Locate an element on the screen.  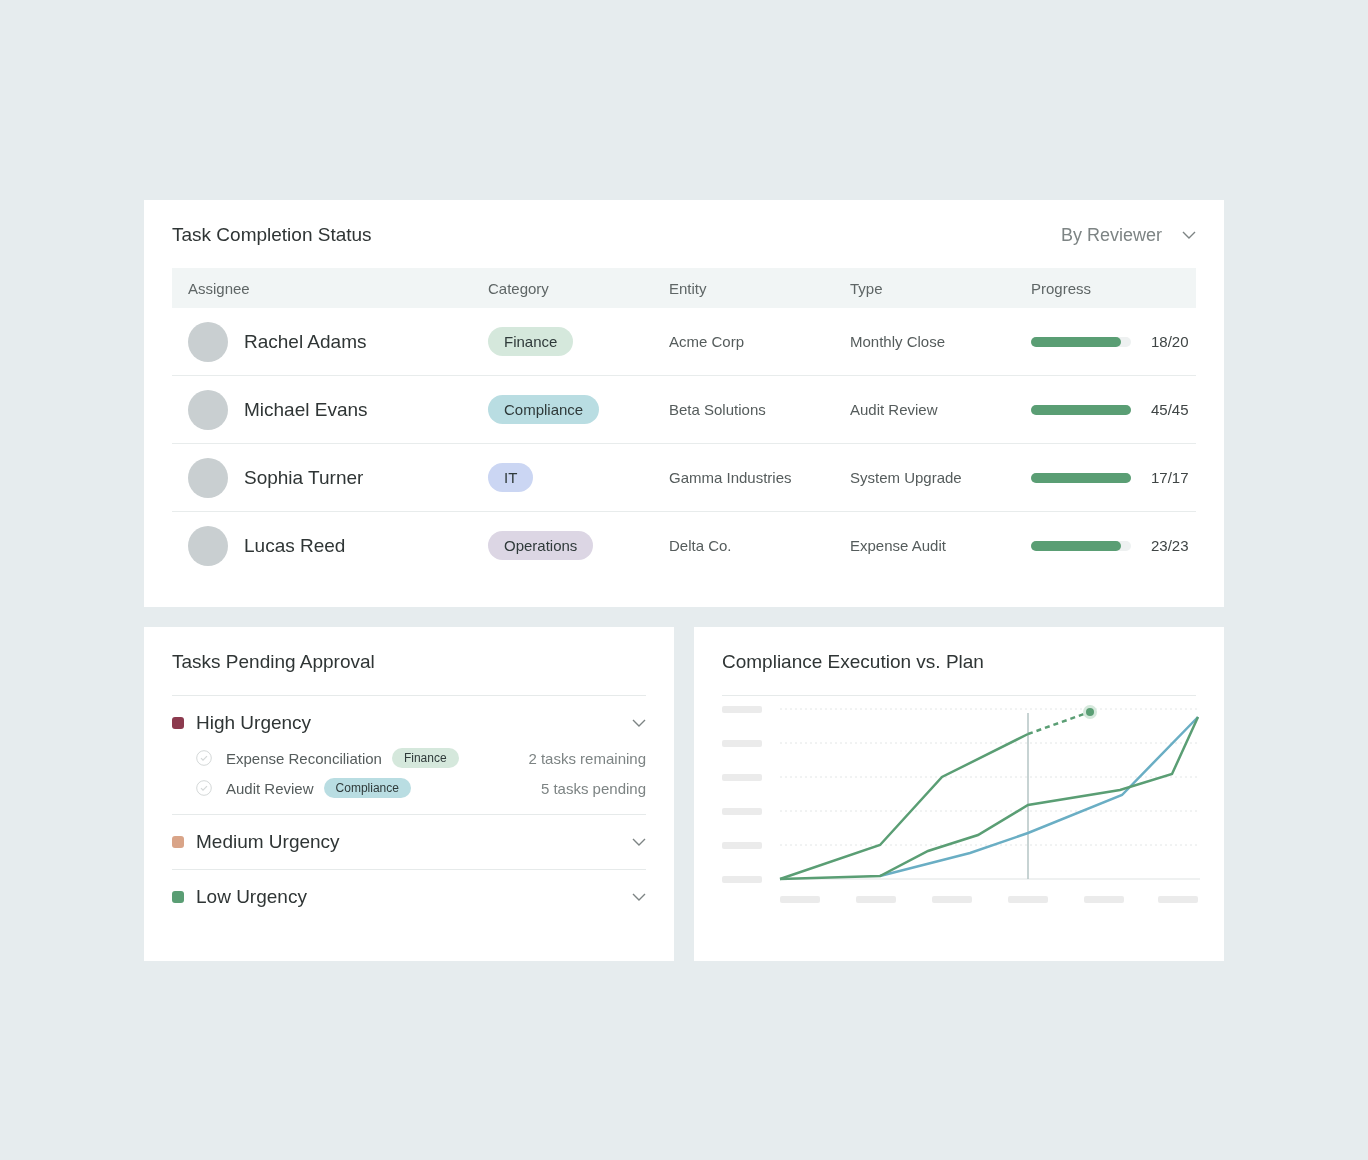
category-tag: IT is located at coordinates (511, 477).